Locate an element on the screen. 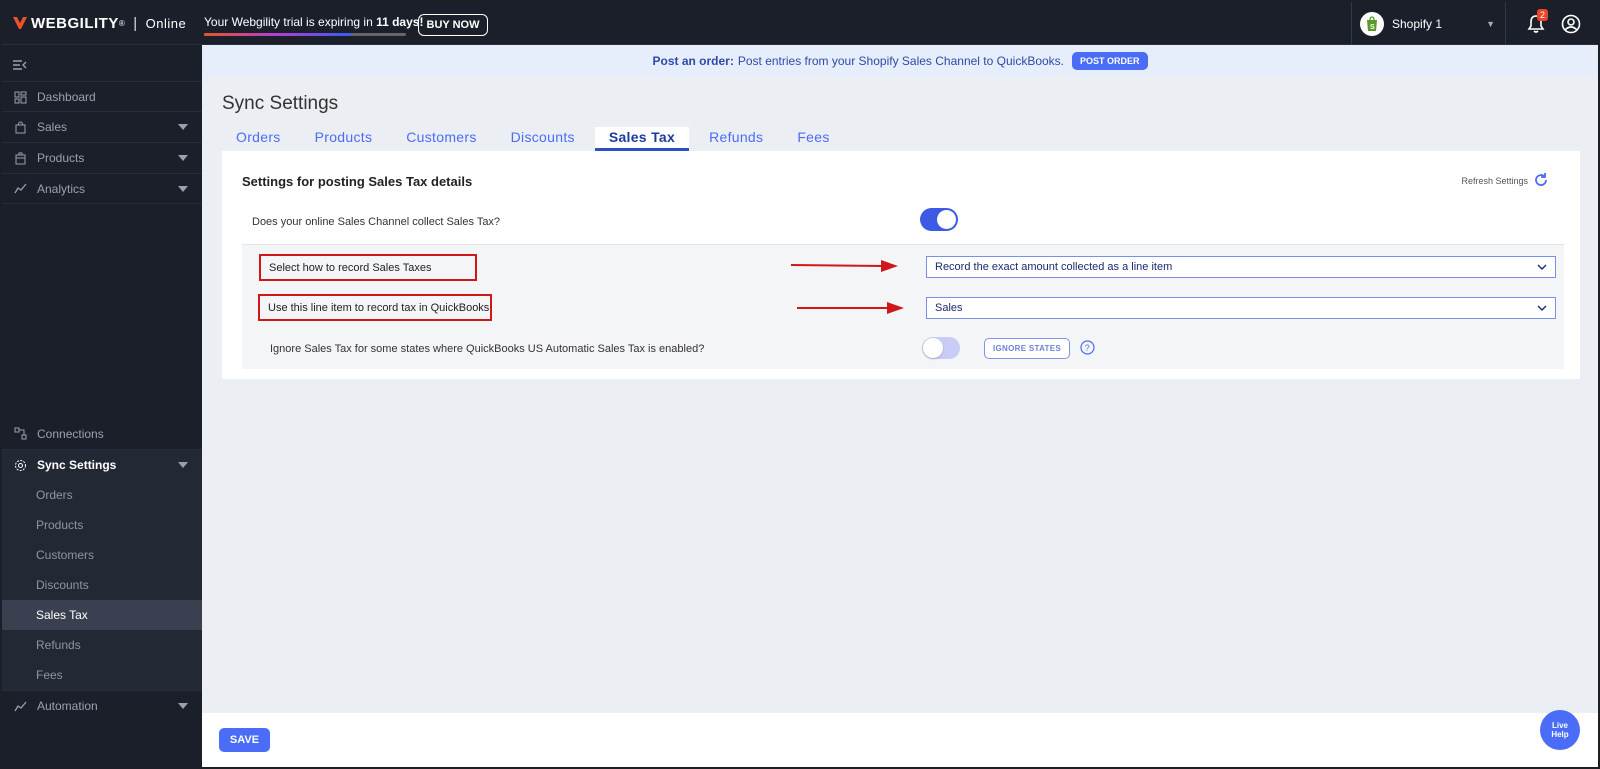  collect-sales-tax-toggle is located at coordinates (939, 219).